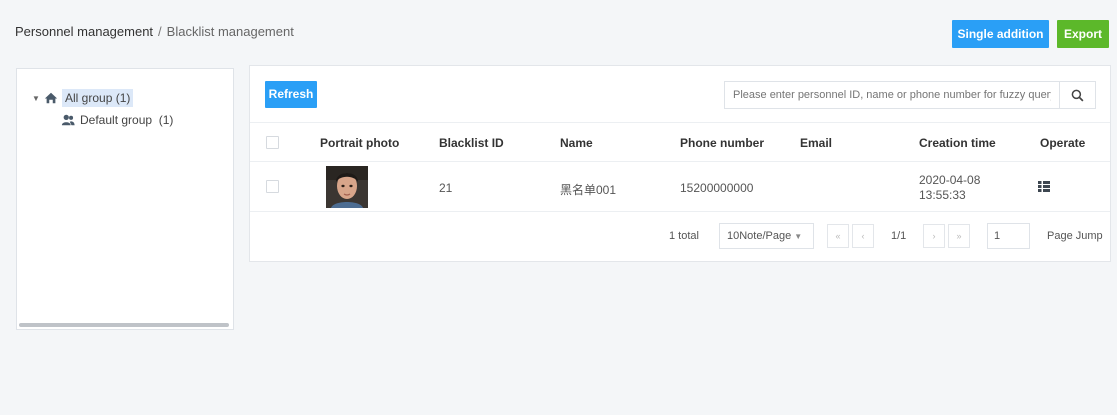  I want to click on creation-date: 2020-04-08, so click(950, 180).